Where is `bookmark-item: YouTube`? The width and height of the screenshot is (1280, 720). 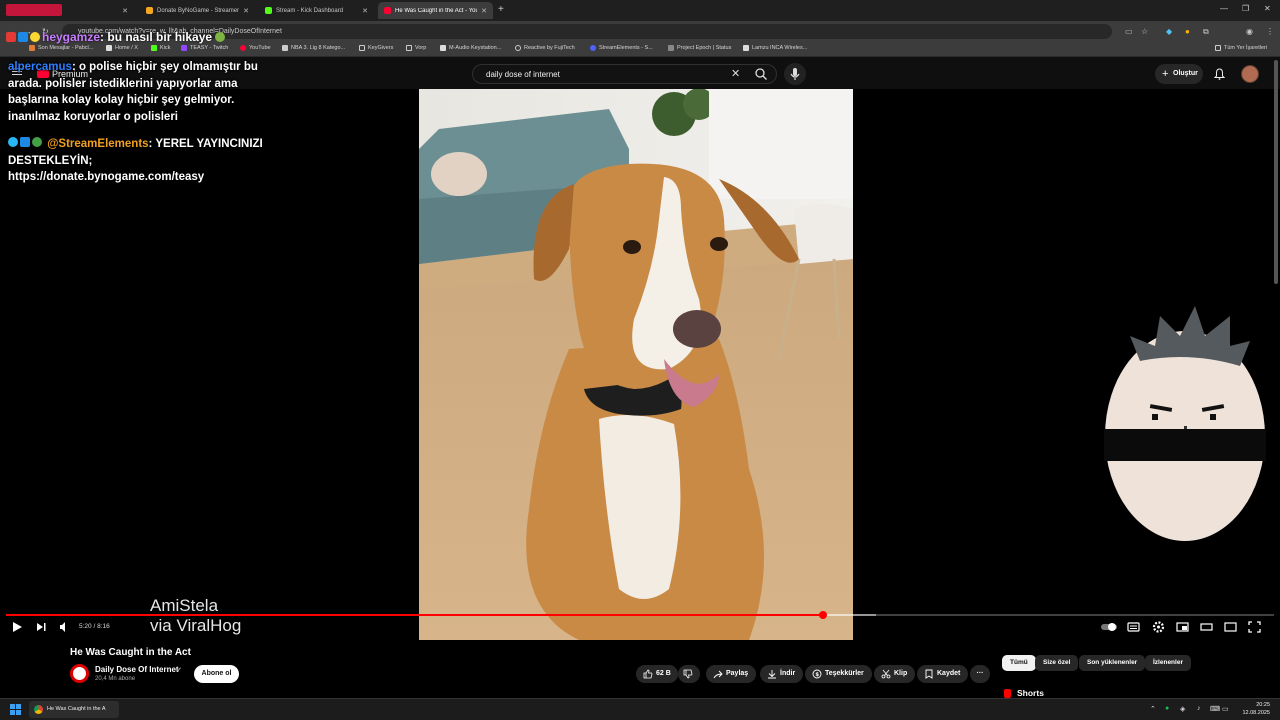
bookmark-item: YouTube is located at coordinates (255, 48).